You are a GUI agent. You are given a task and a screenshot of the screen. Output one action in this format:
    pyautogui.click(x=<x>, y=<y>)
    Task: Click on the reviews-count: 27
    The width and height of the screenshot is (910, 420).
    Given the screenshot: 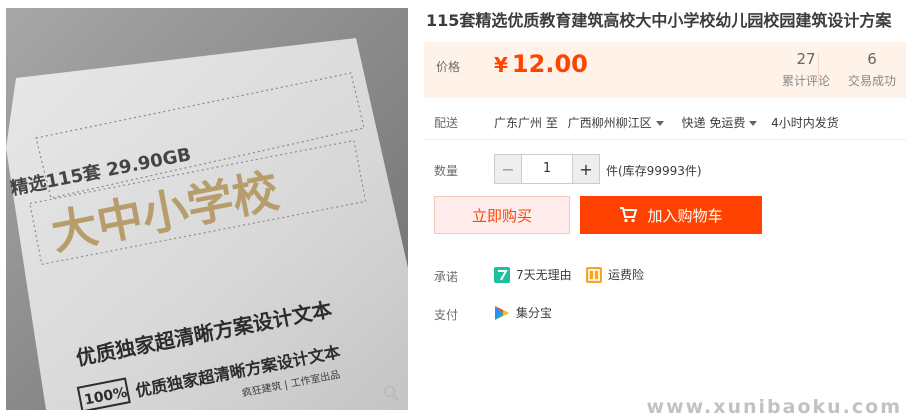 What is the action you would take?
    pyautogui.click(x=806, y=59)
    